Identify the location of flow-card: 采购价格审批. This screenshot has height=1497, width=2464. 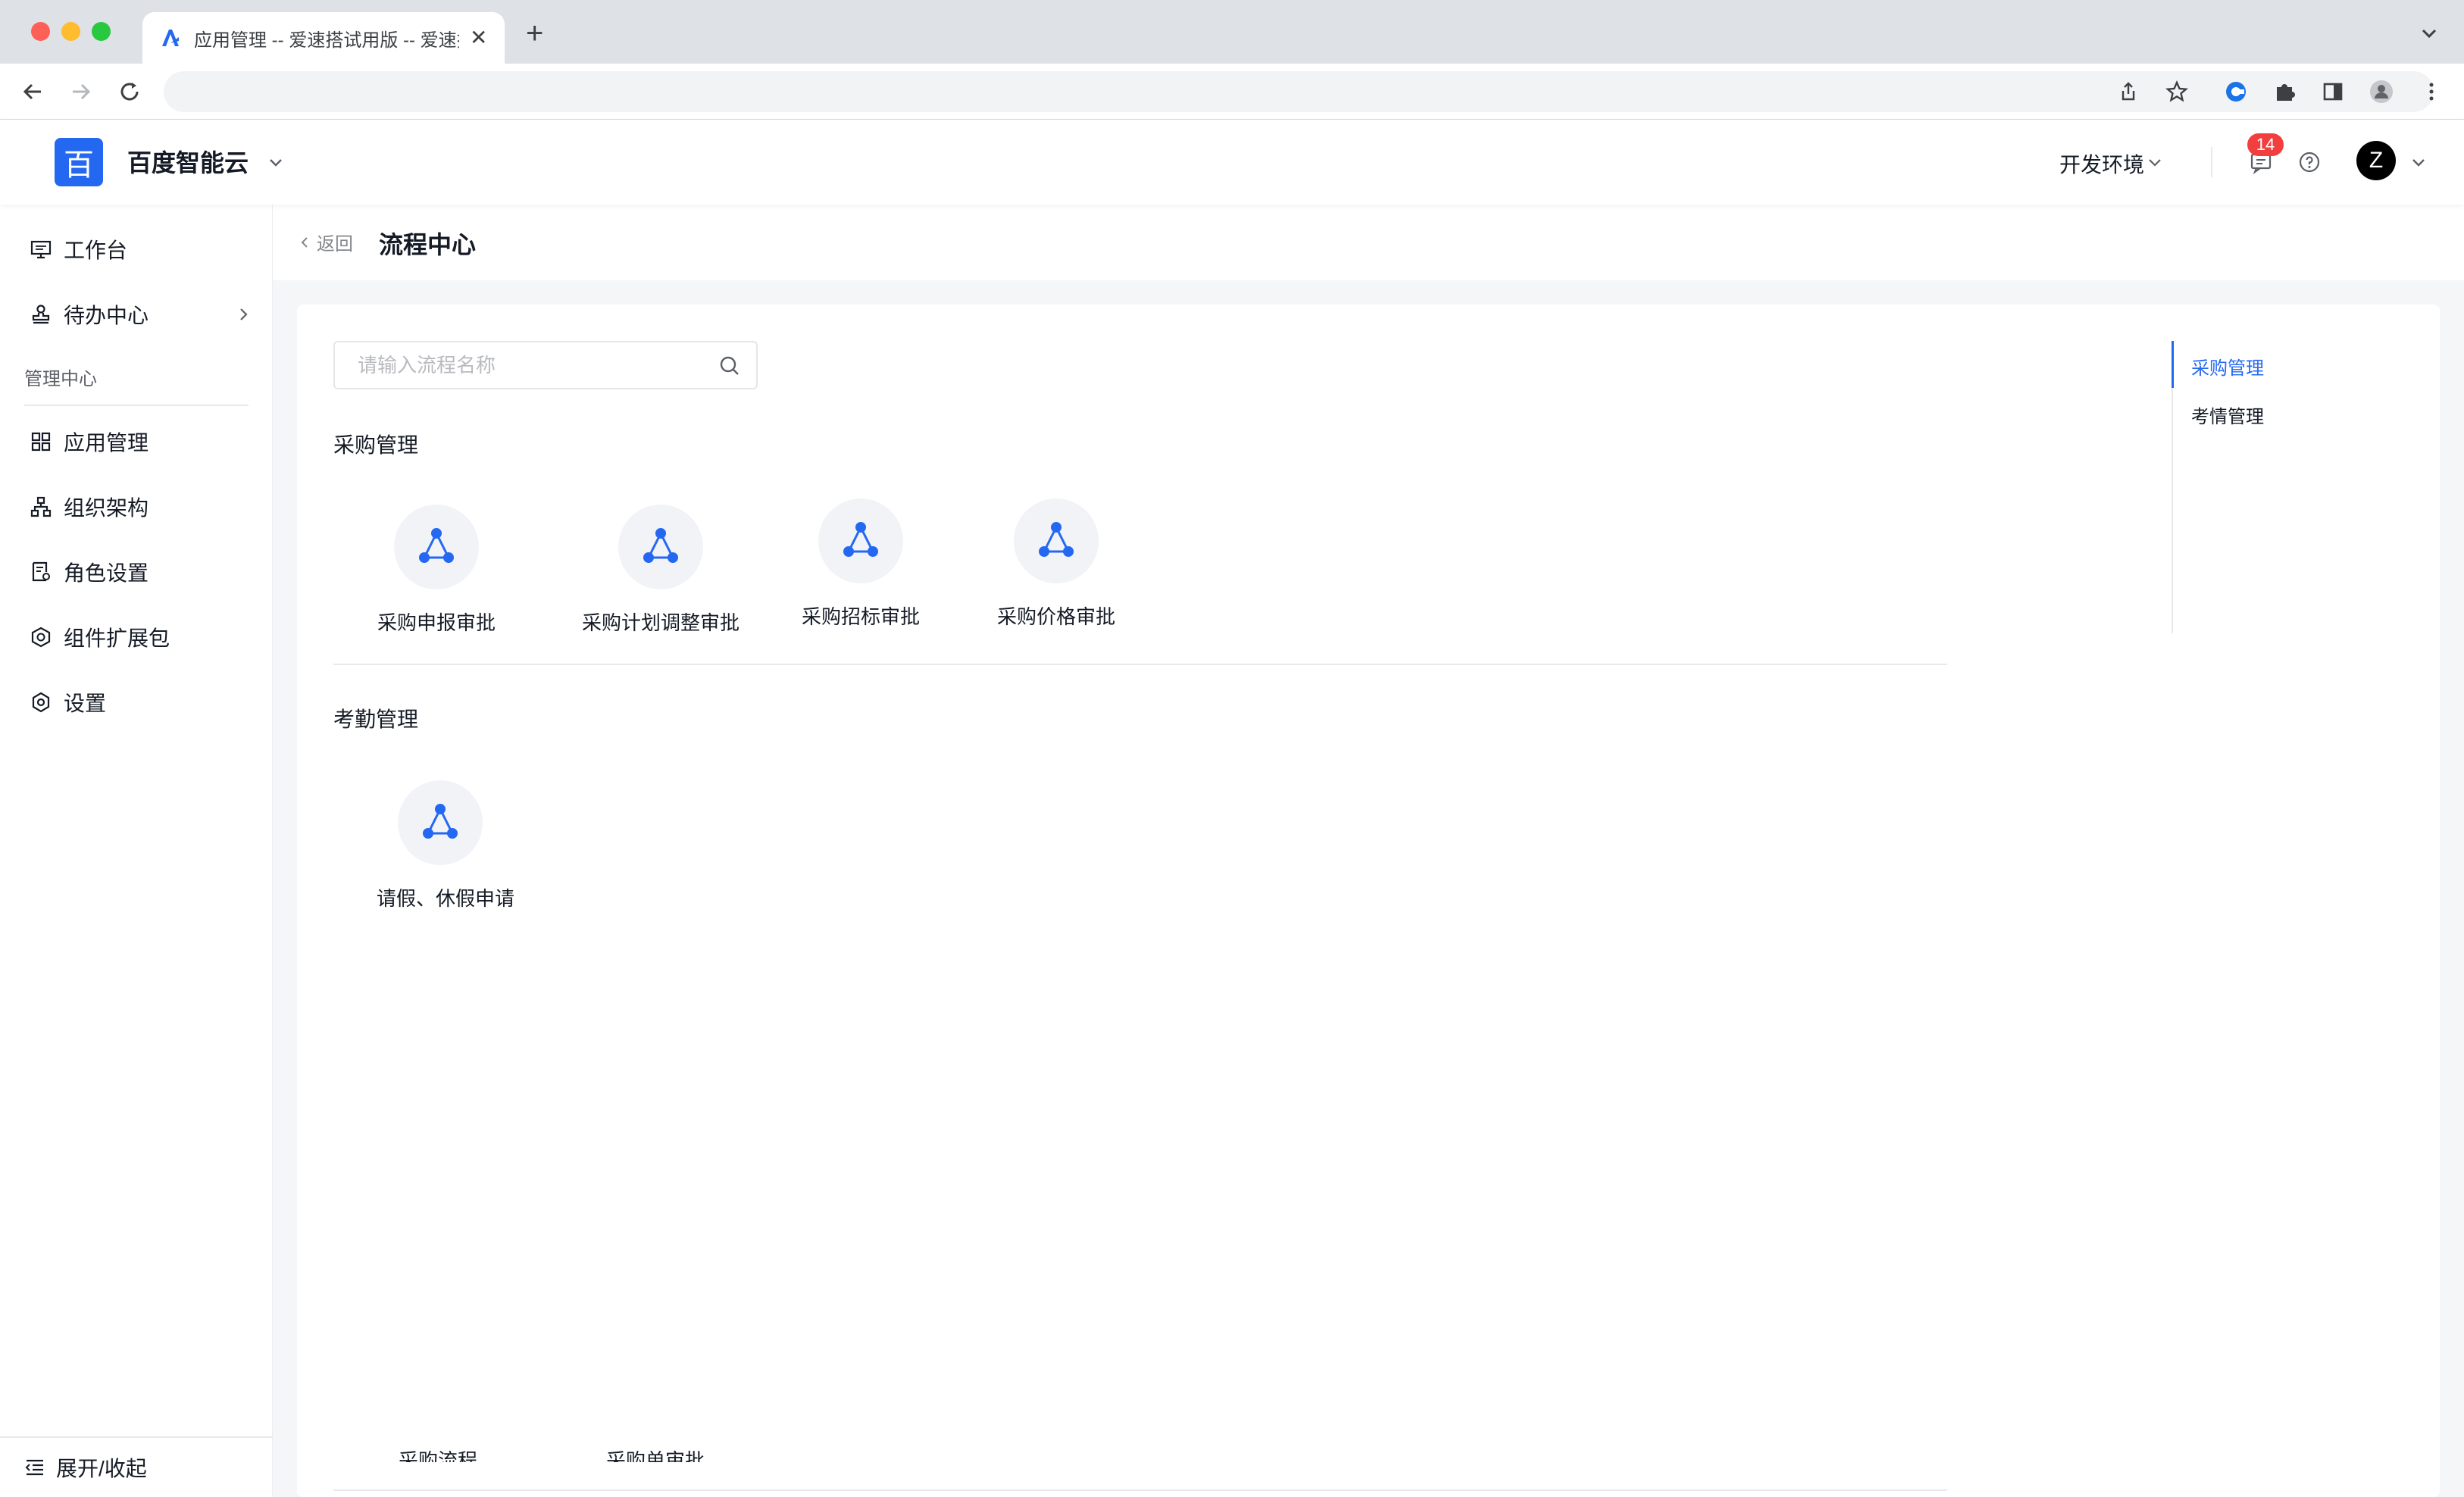
(1056, 574).